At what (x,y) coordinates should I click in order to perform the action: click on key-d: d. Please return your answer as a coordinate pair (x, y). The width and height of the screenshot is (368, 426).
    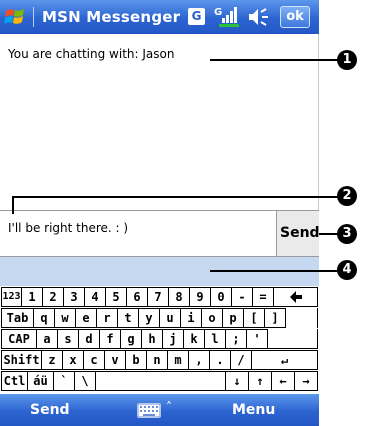
    Looking at the image, I should click on (89, 339).